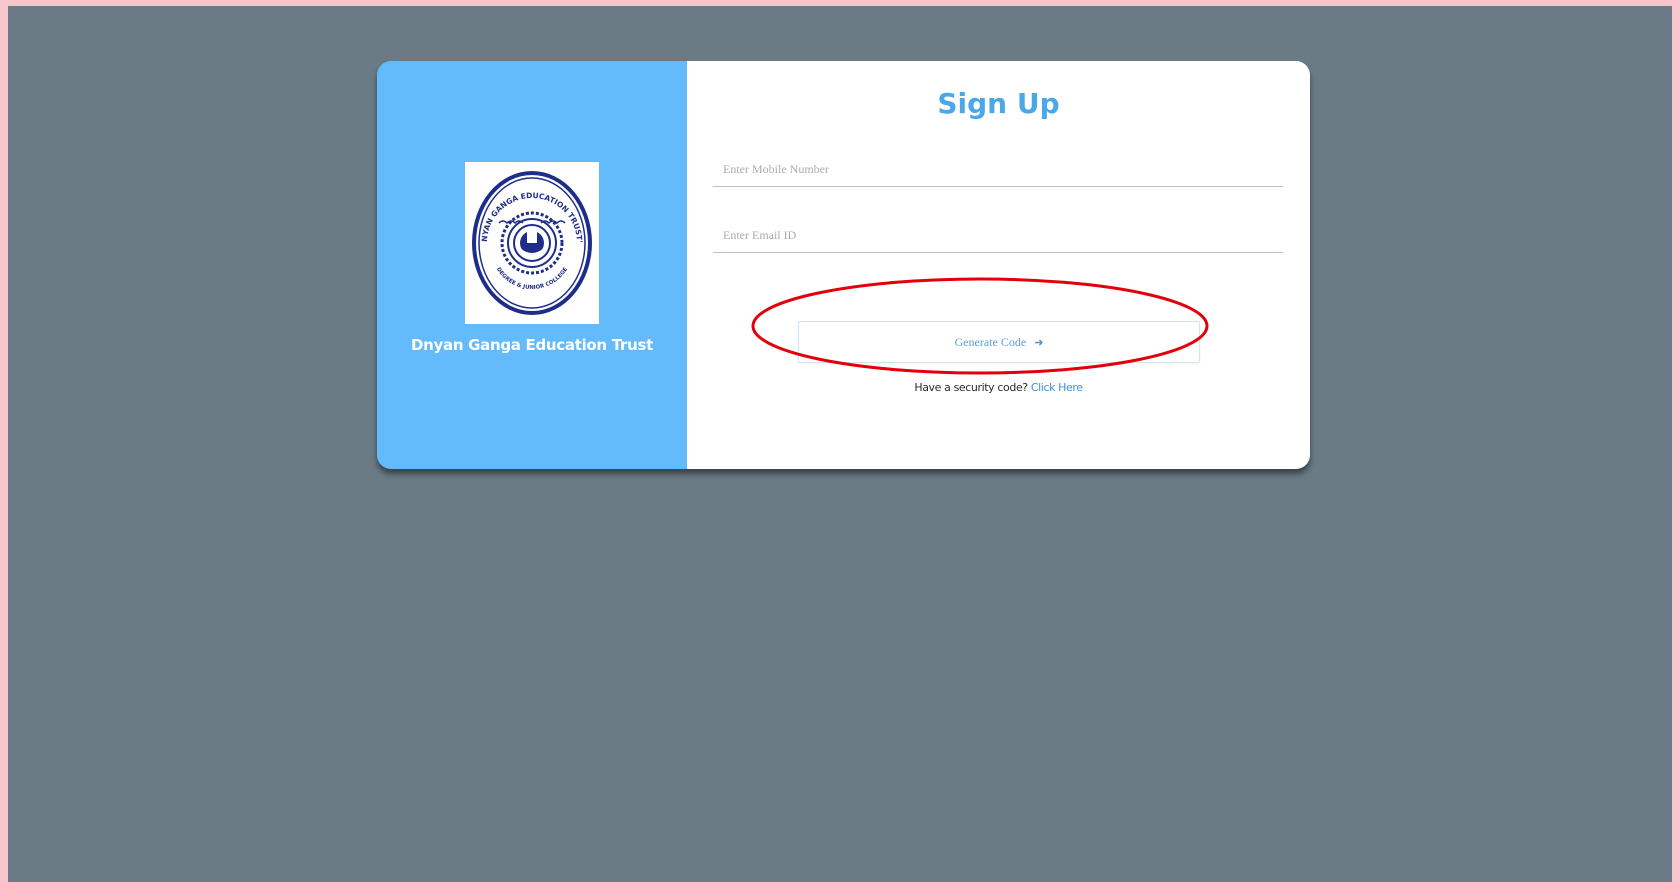 The width and height of the screenshot is (1680, 882). I want to click on security-code-prompt: Have a security code? Click Here, so click(998, 387).